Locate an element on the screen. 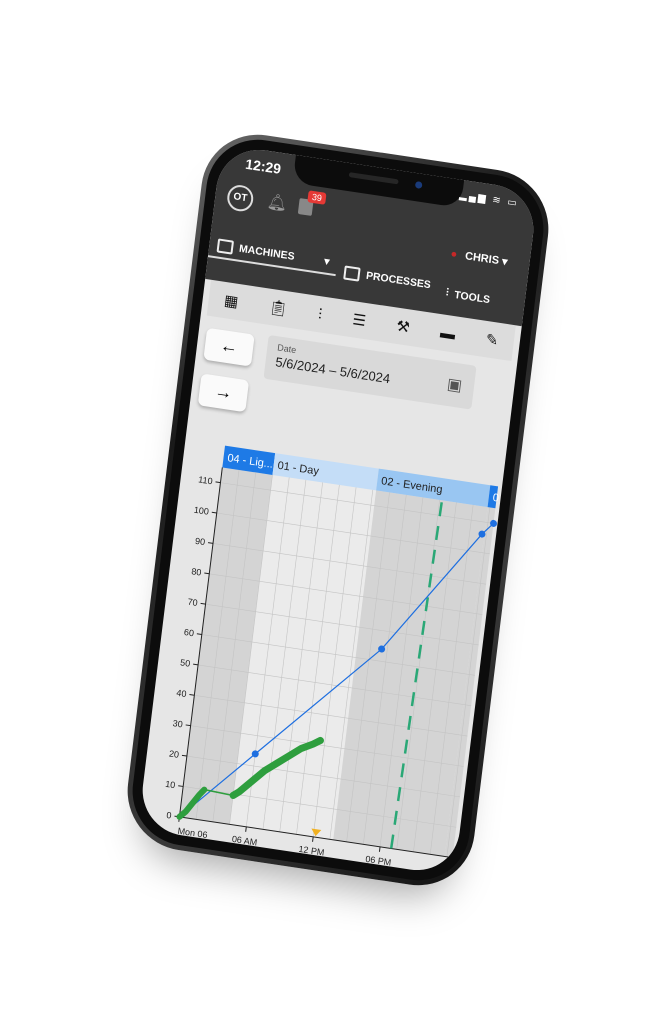  user-icon: ● is located at coordinates (453, 254).